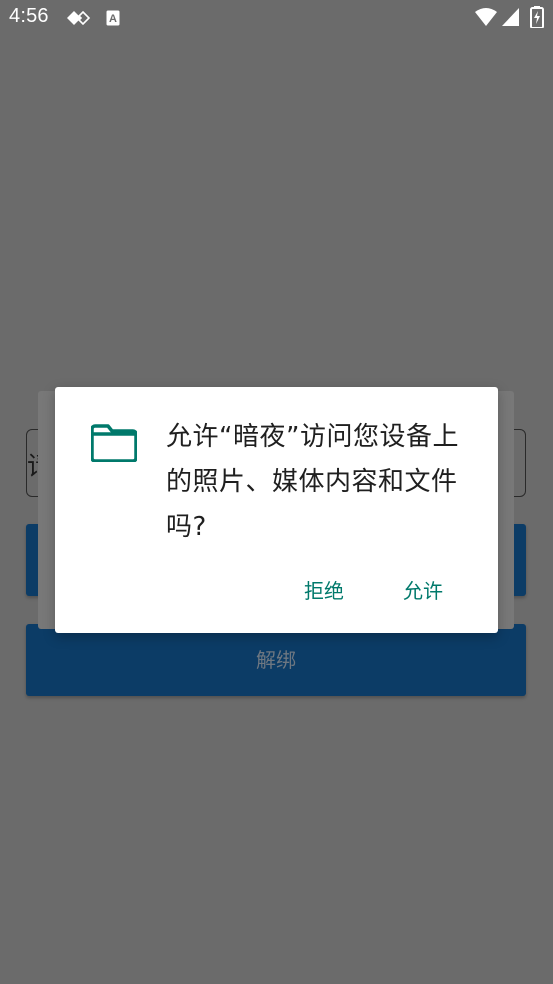 The image size is (553, 984). What do you see at coordinates (324, 589) in the screenshot?
I see `deny-button: 拒绝` at bounding box center [324, 589].